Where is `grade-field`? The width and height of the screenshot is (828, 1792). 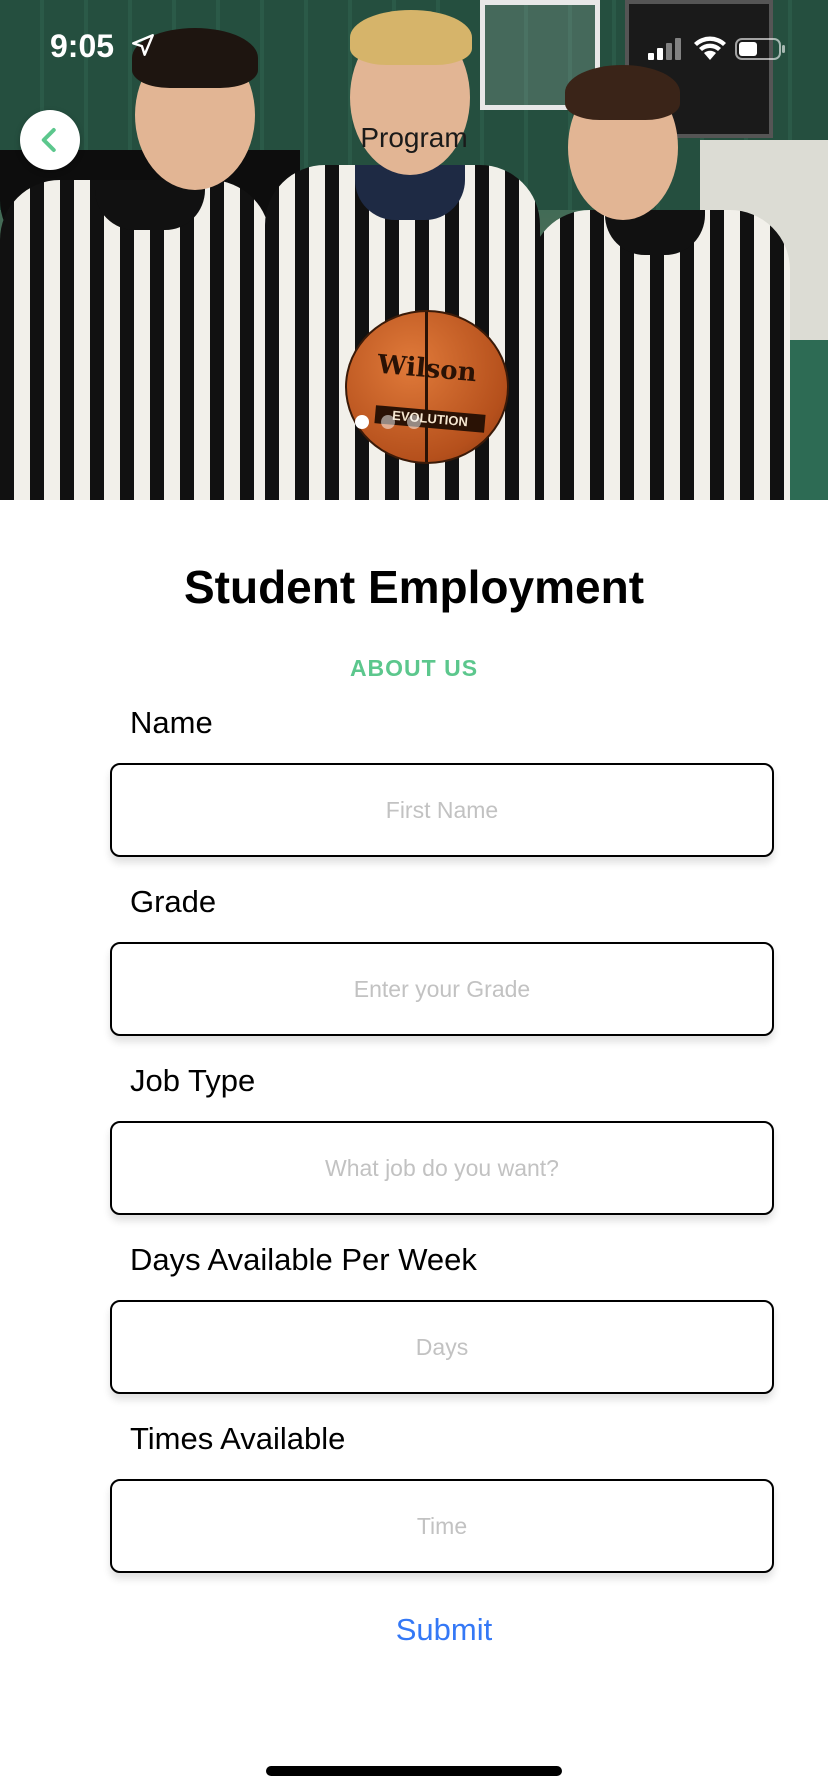 grade-field is located at coordinates (442, 989).